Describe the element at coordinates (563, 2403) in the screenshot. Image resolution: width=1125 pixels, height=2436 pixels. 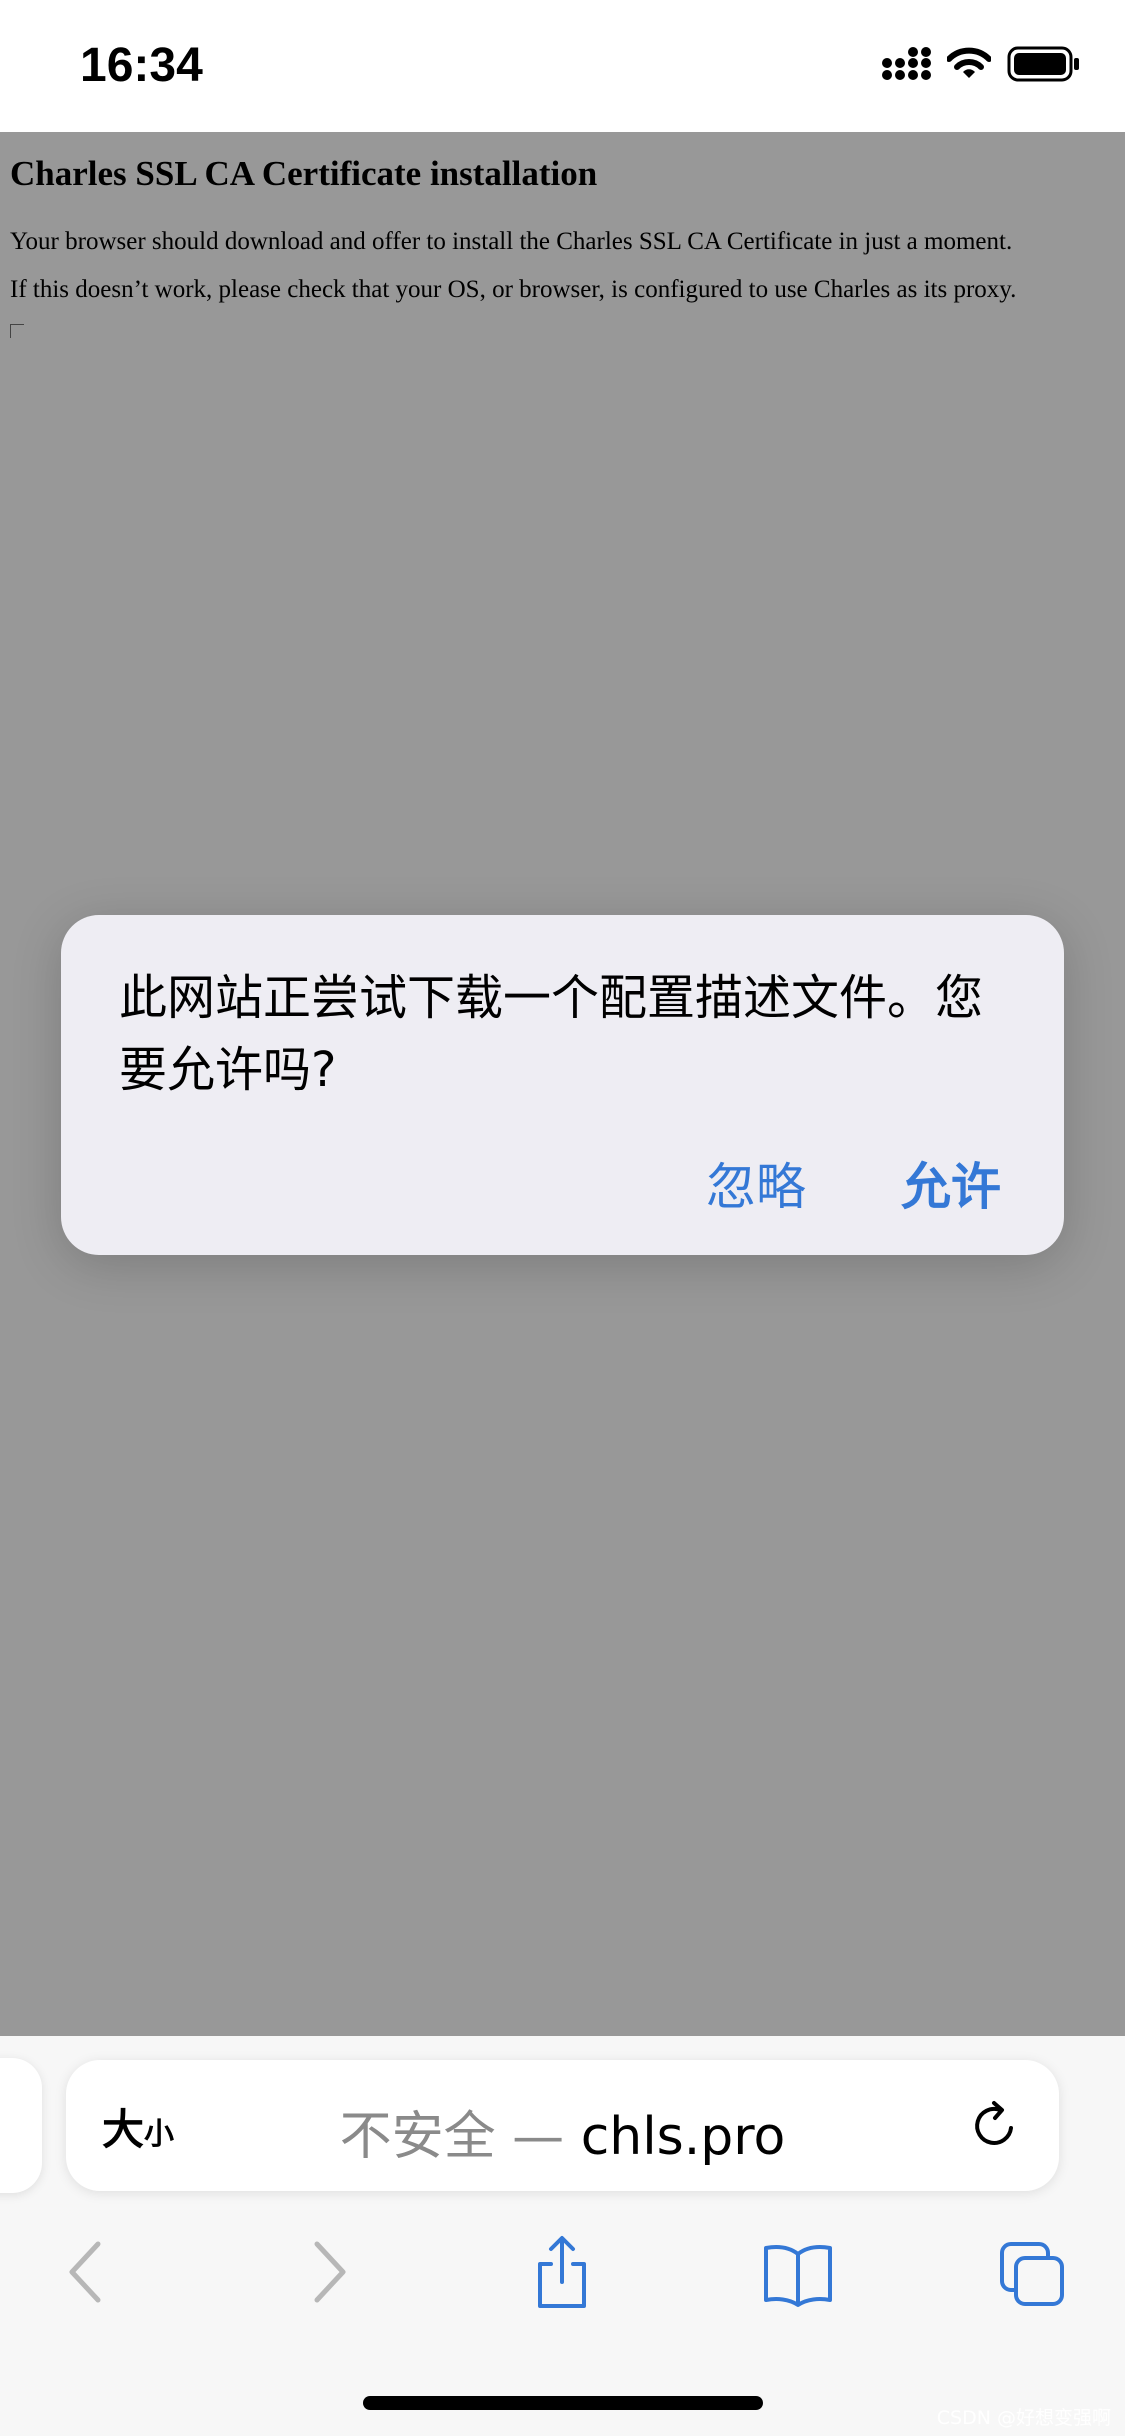
I see `home-indicator` at that location.